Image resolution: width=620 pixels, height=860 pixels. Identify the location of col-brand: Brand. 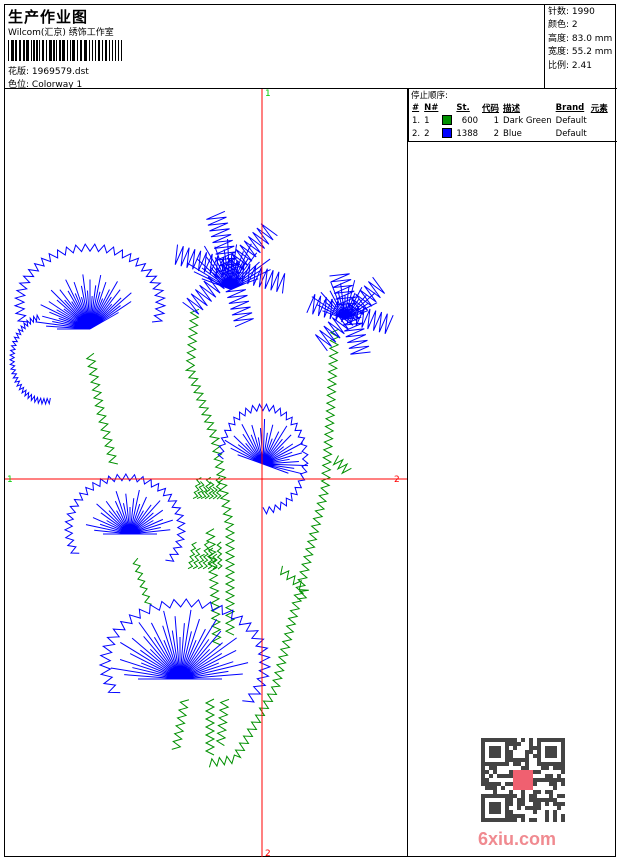
(570, 107).